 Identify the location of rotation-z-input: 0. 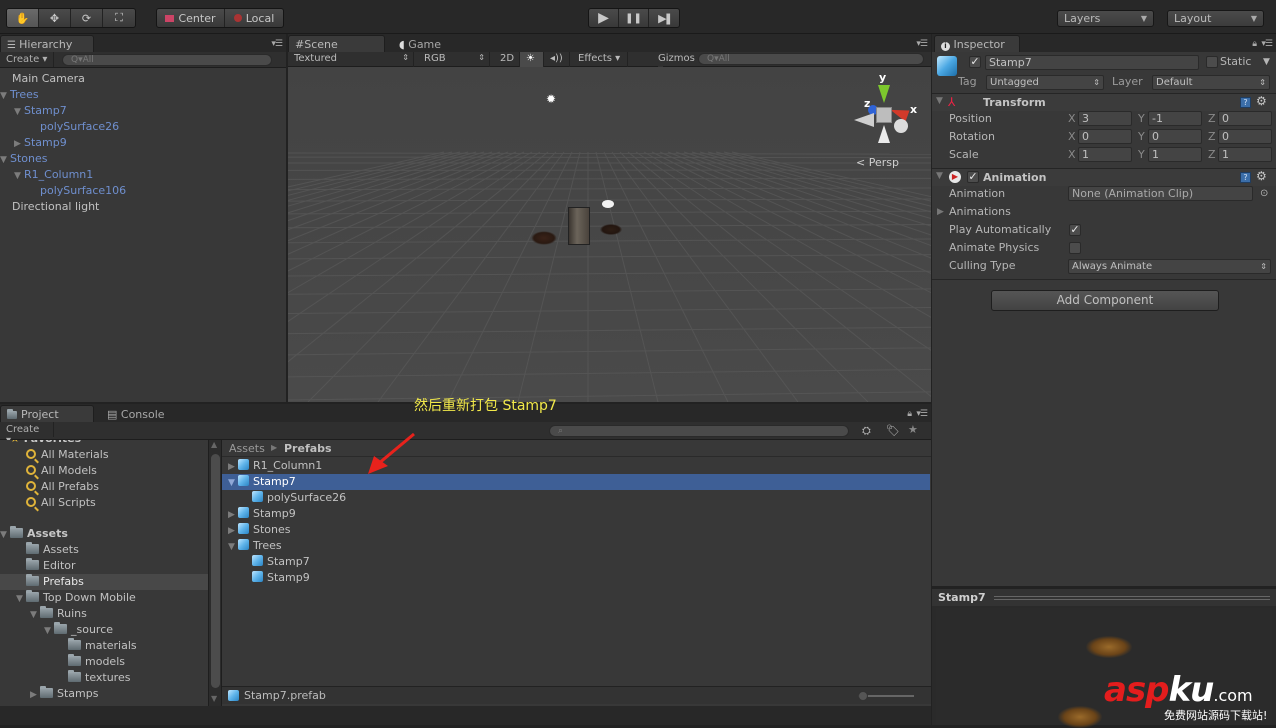
(1245, 136).